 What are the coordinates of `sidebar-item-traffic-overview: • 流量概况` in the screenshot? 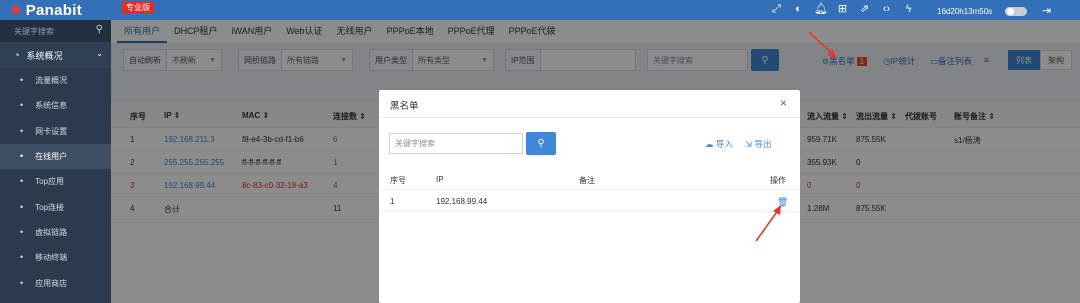 It's located at (55, 80).